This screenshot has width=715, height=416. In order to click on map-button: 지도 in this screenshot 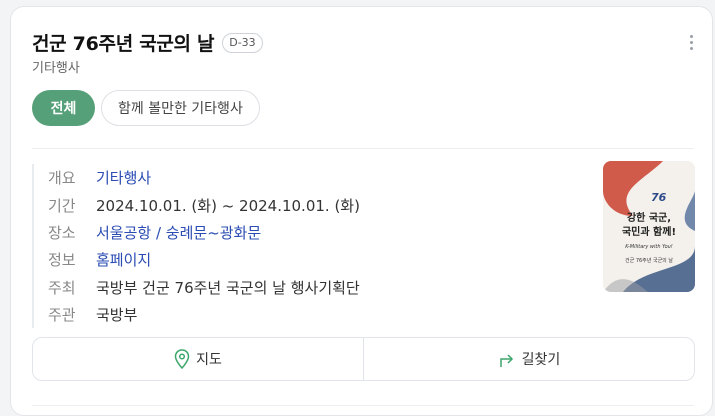, I will do `click(198, 359)`.